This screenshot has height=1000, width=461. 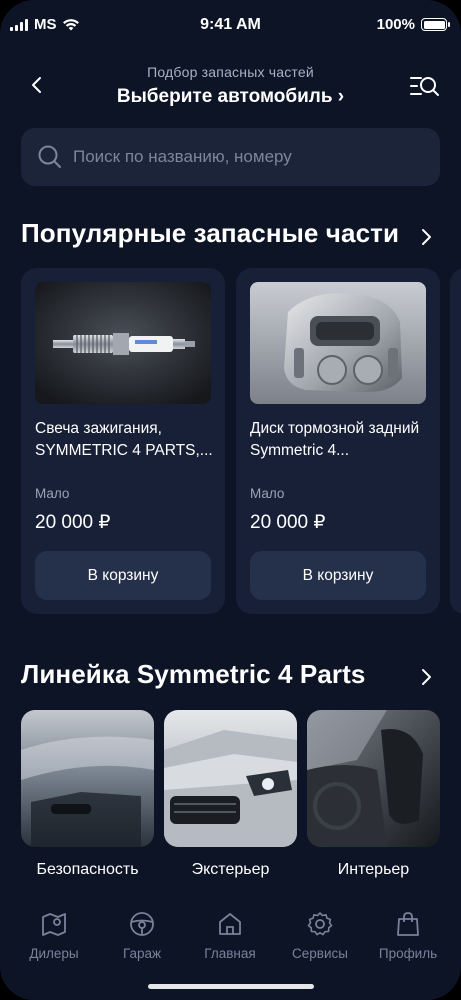 I want to click on tab-label: Профиль, so click(x=408, y=953).